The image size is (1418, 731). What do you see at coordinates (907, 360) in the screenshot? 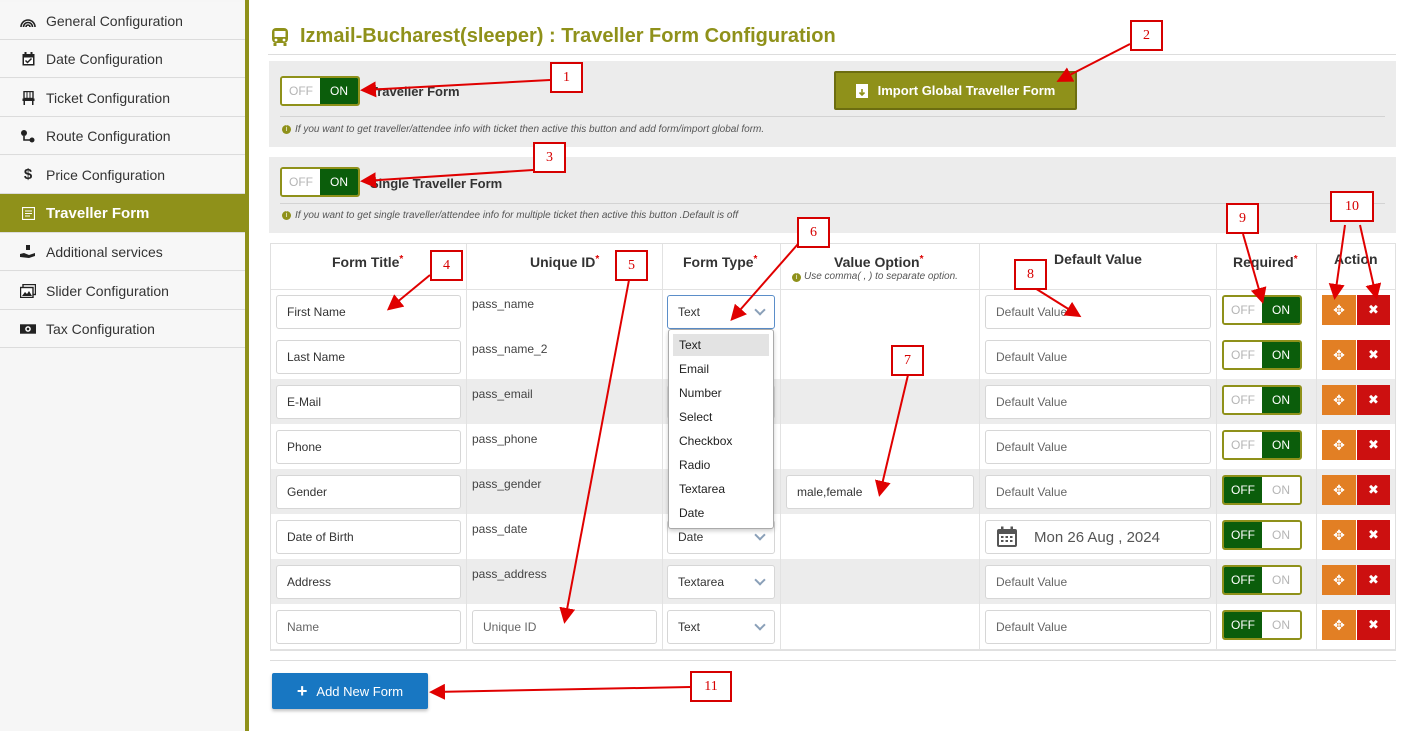
I see `annotation-7: 7` at bounding box center [907, 360].